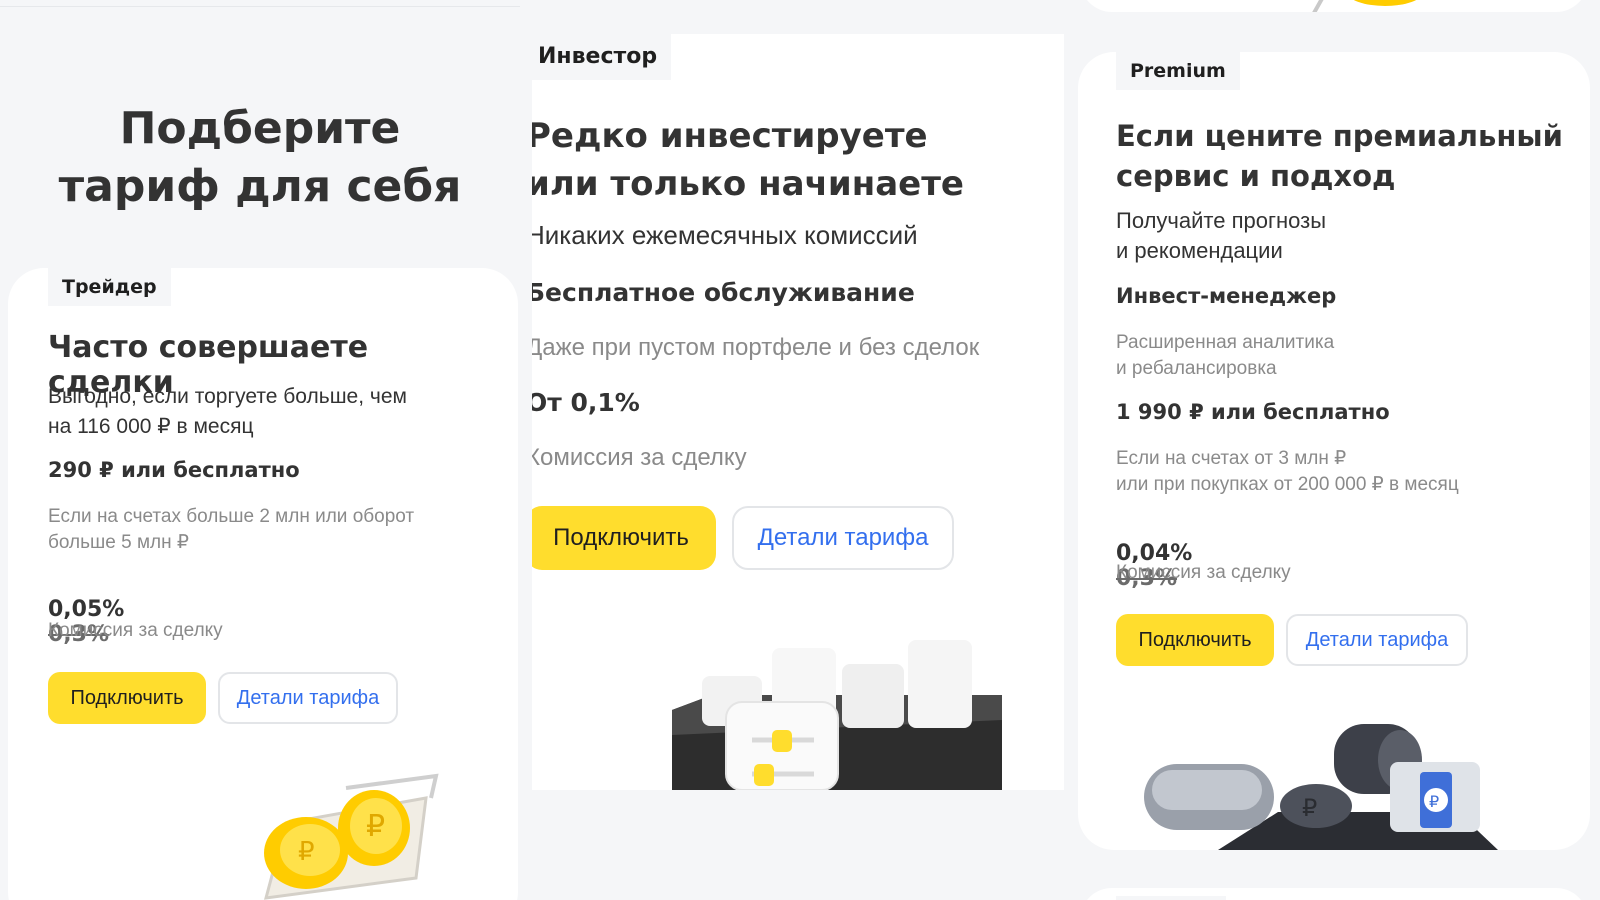 Image resolution: width=1600 pixels, height=900 pixels. What do you see at coordinates (1221, 235) in the screenshot?
I see `tariff-subtitle: Получайте прогнозы и рекомендации` at bounding box center [1221, 235].